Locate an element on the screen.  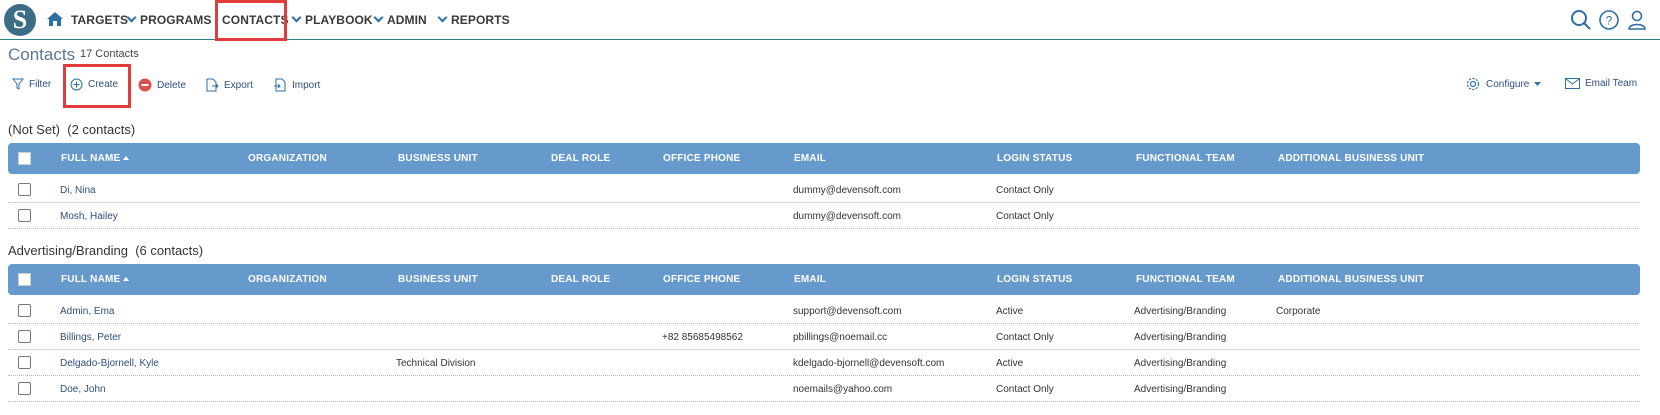
delete-button: Delete is located at coordinates (162, 85).